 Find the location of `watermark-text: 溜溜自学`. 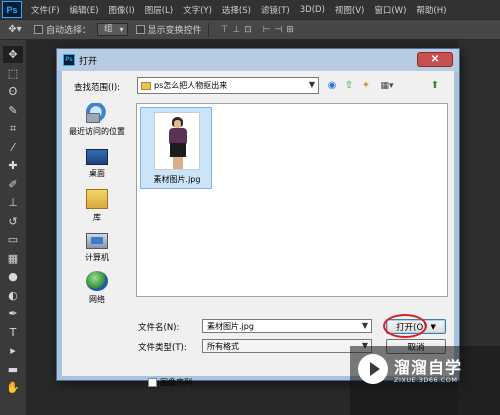

watermark-text: 溜溜自学 is located at coordinates (428, 367).